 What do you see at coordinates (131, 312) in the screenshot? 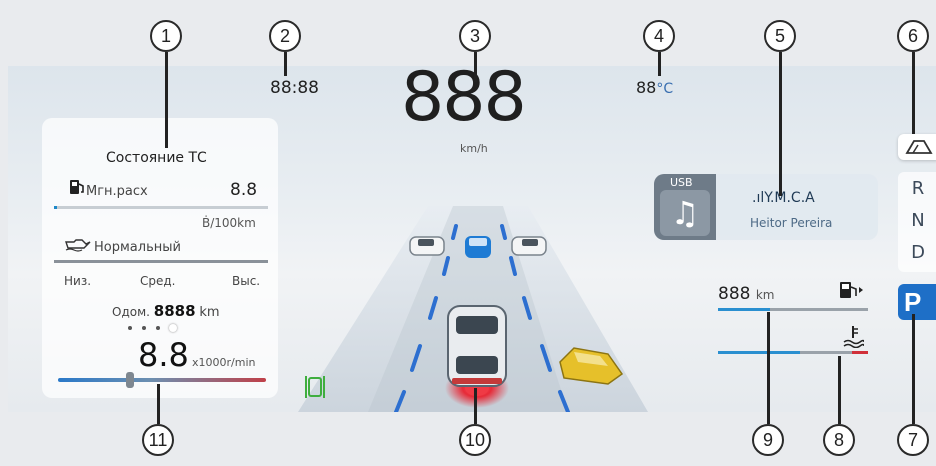
I see `odometer-label: Одом.` at bounding box center [131, 312].